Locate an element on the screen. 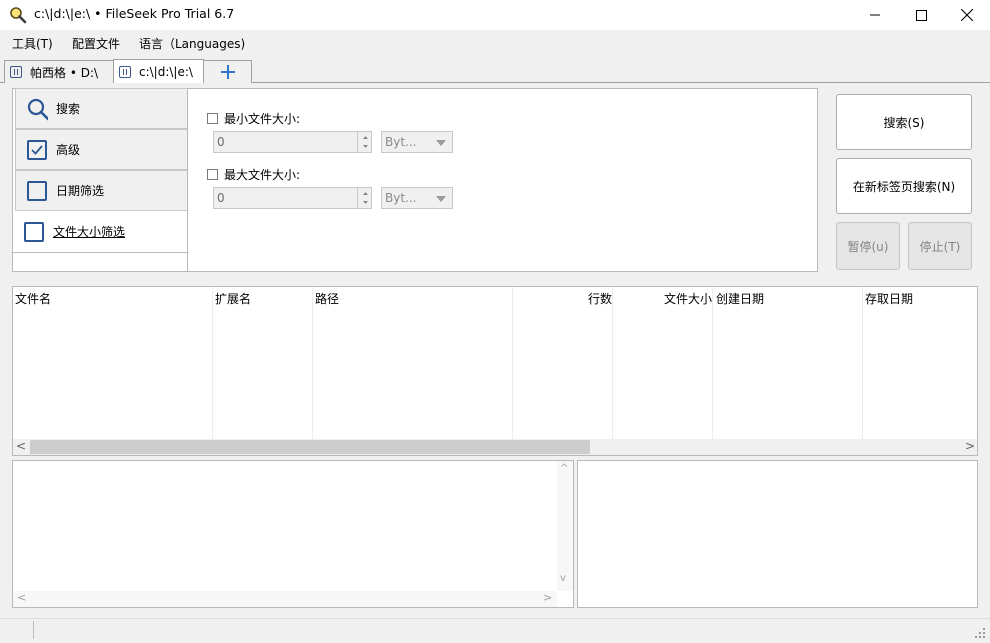  results-hscrollbar: < > is located at coordinates (495, 447).